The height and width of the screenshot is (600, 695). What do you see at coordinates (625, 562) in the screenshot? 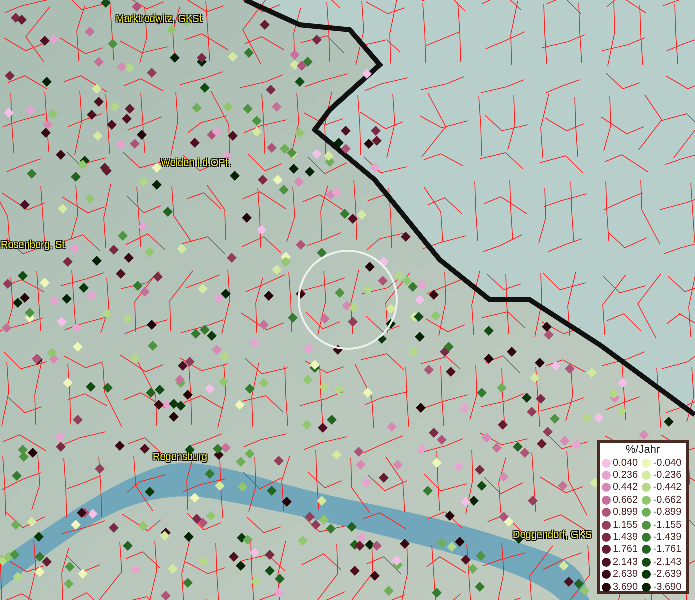
I see `legend-label: 2.143` at bounding box center [625, 562].